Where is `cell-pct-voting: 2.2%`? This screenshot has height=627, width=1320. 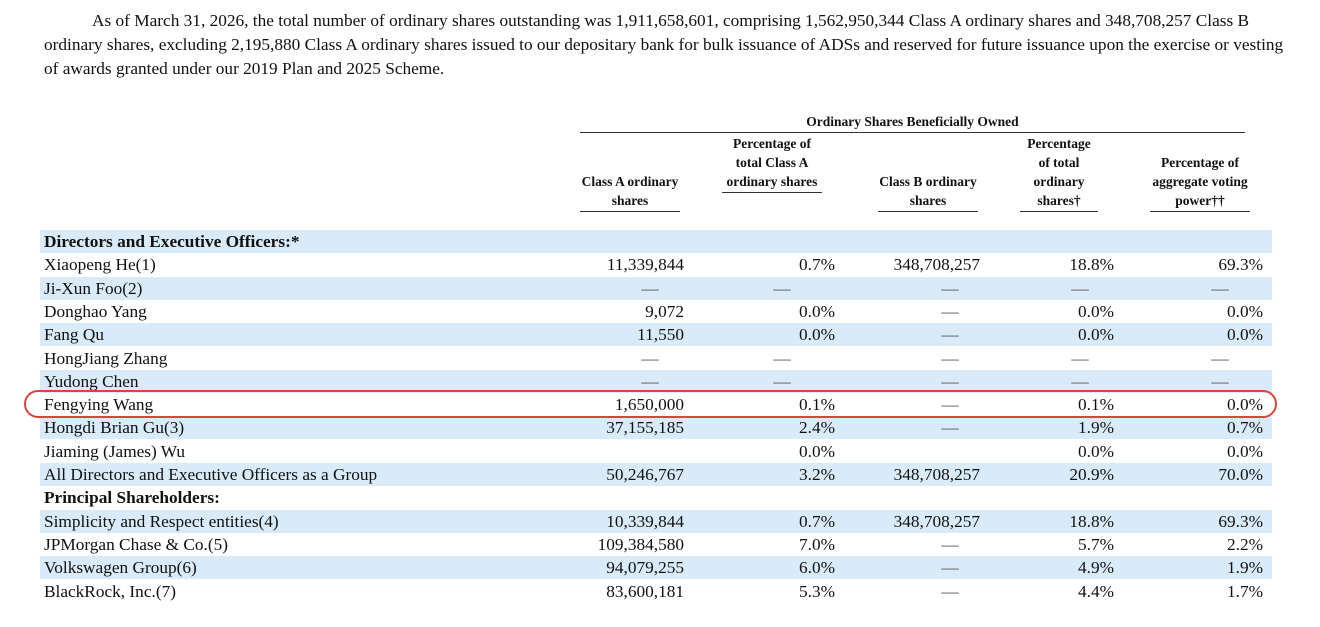 cell-pct-voting: 2.2% is located at coordinates (1245, 544).